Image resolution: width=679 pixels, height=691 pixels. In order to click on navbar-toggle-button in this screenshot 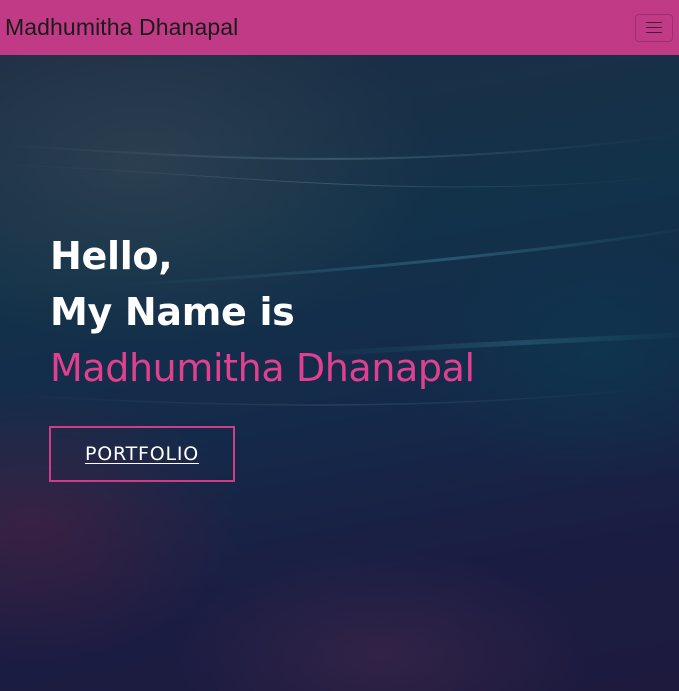, I will do `click(654, 27)`.